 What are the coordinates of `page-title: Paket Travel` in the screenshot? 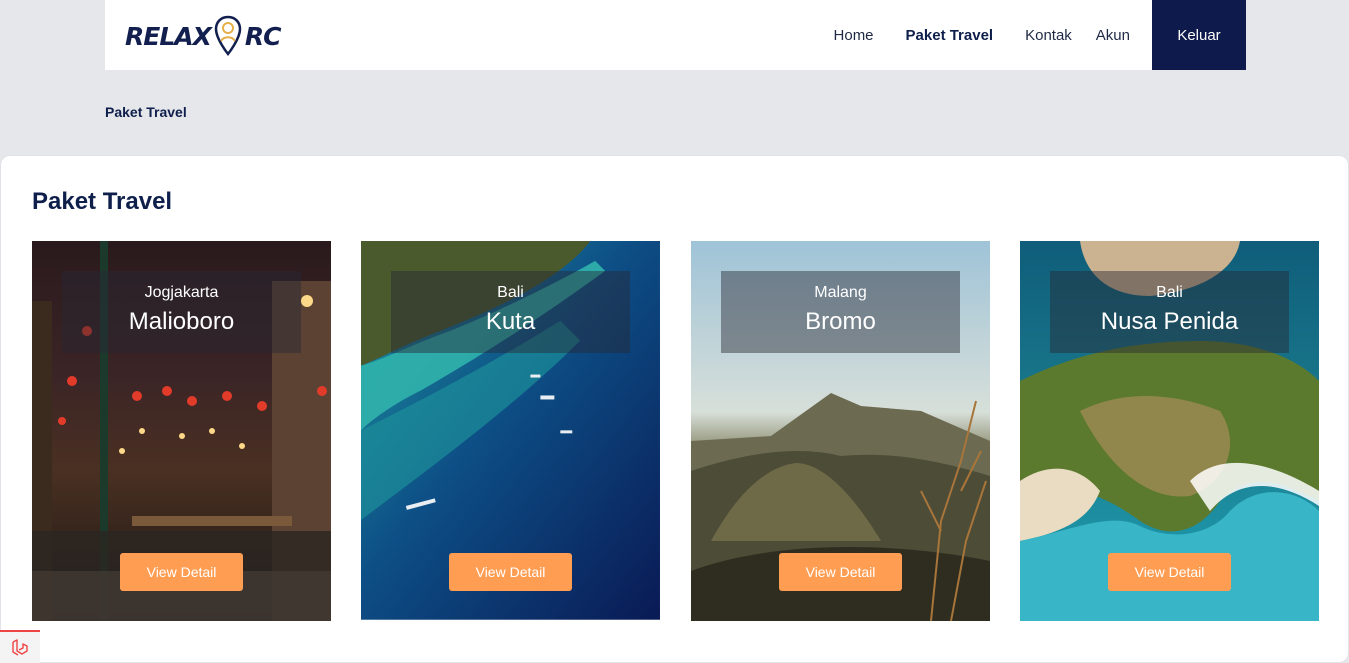 It's located at (102, 201).